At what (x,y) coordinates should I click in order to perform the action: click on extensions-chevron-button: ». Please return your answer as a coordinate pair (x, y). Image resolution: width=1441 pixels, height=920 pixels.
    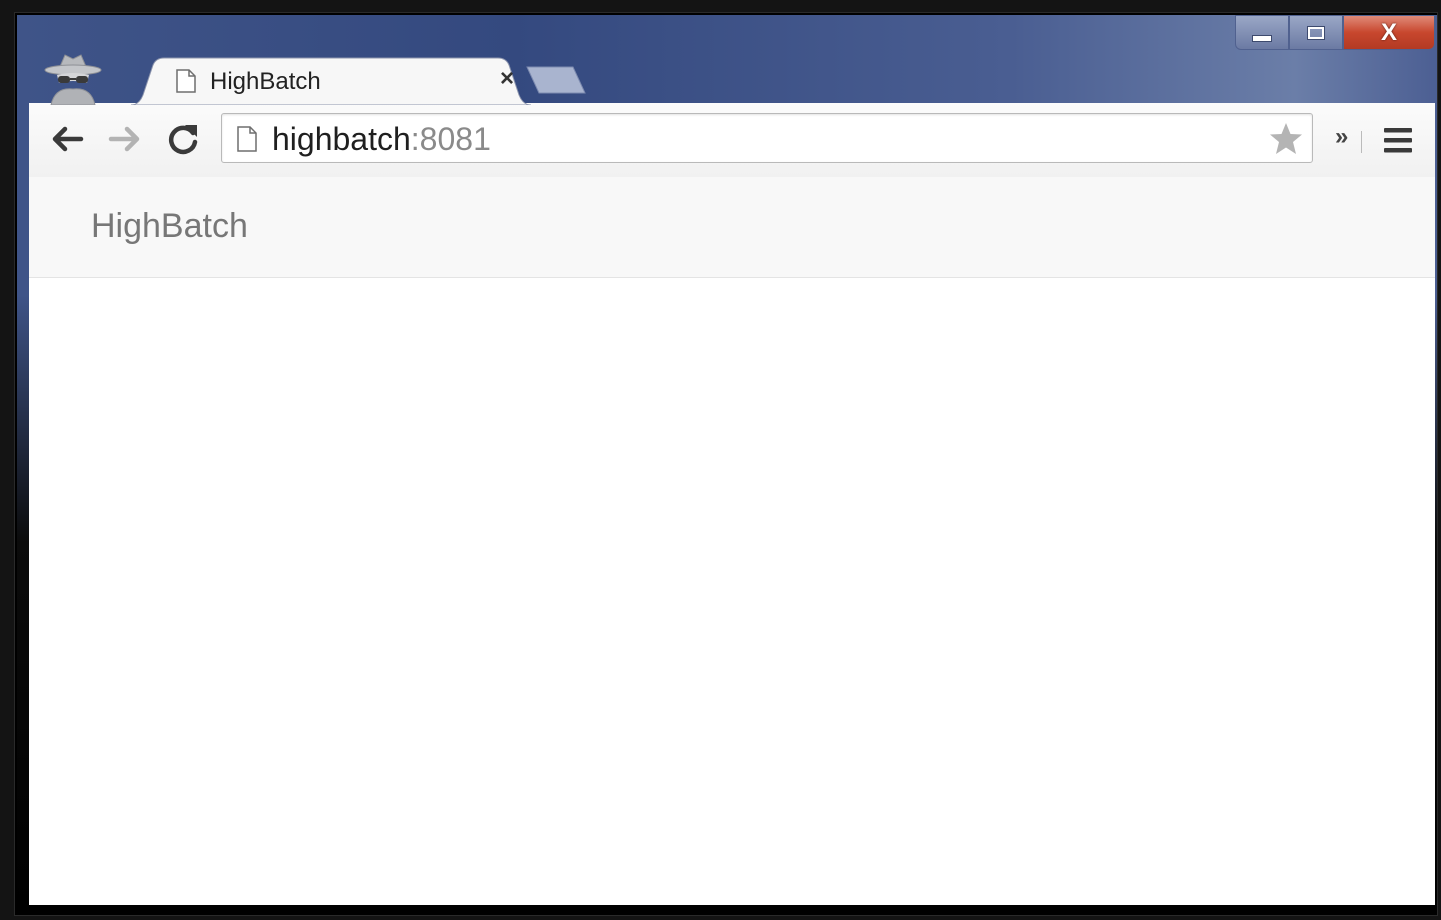
    Looking at the image, I should click on (1341, 137).